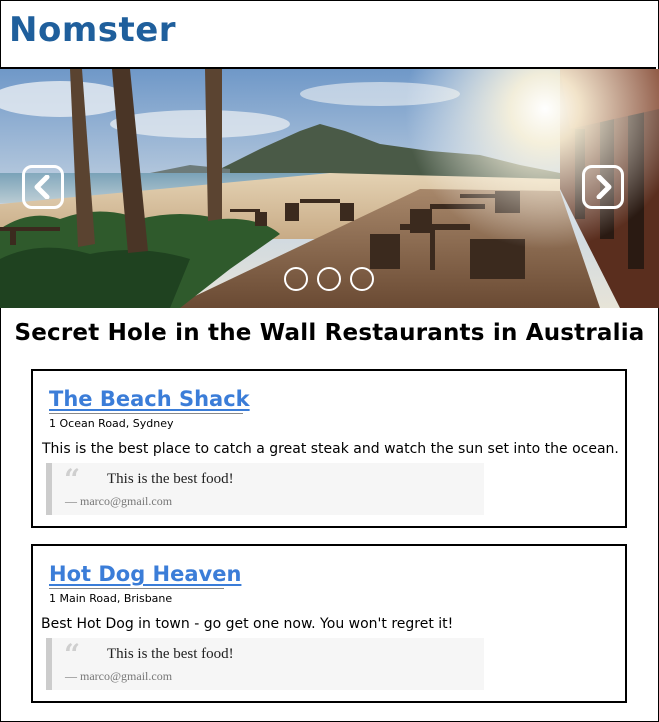 The height and width of the screenshot is (722, 659). I want to click on restaurant-address: 1 Main Road, Brisbane, so click(111, 598).